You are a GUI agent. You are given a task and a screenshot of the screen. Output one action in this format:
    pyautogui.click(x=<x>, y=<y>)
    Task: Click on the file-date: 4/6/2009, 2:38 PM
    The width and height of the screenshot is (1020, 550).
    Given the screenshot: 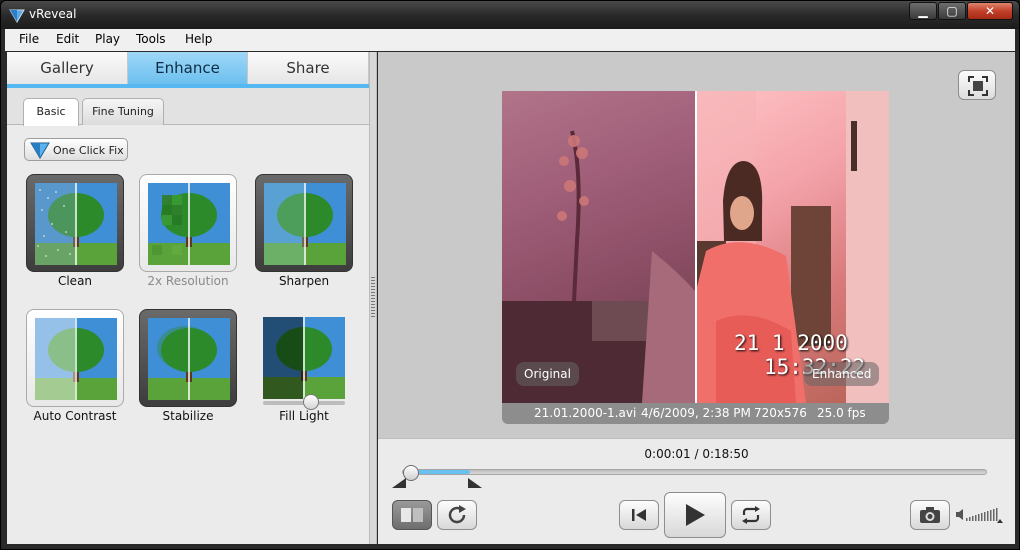 What is the action you would take?
    pyautogui.click(x=696, y=413)
    